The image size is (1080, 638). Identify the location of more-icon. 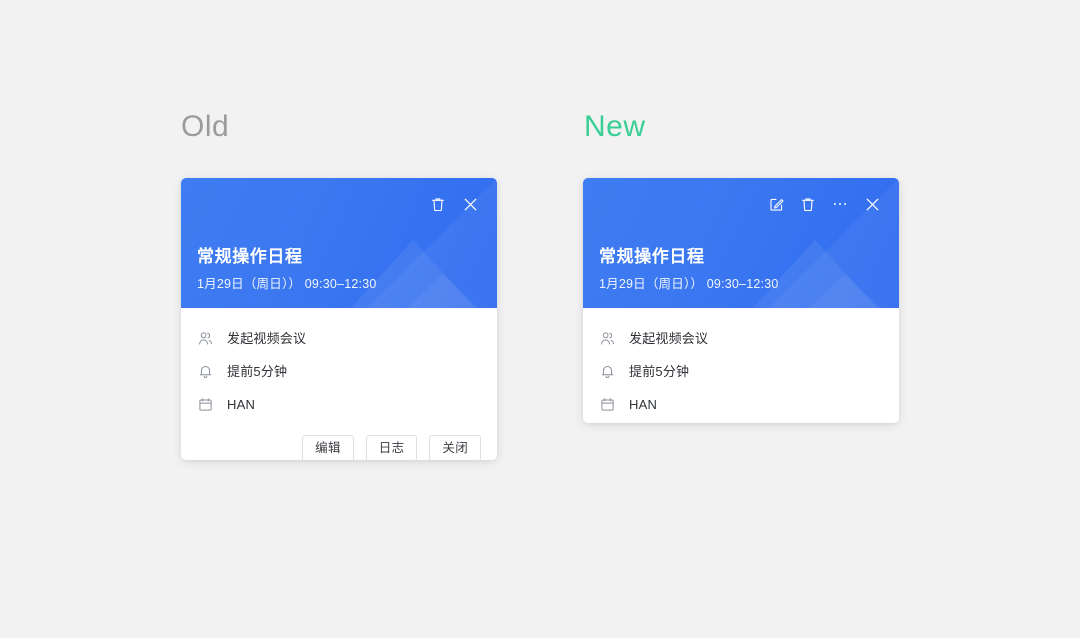
(840, 204).